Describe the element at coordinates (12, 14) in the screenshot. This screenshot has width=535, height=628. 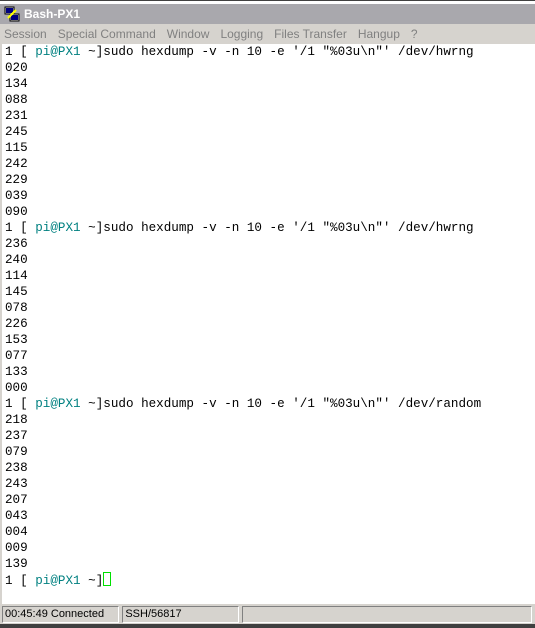
I see `putty-terminal-icon` at that location.